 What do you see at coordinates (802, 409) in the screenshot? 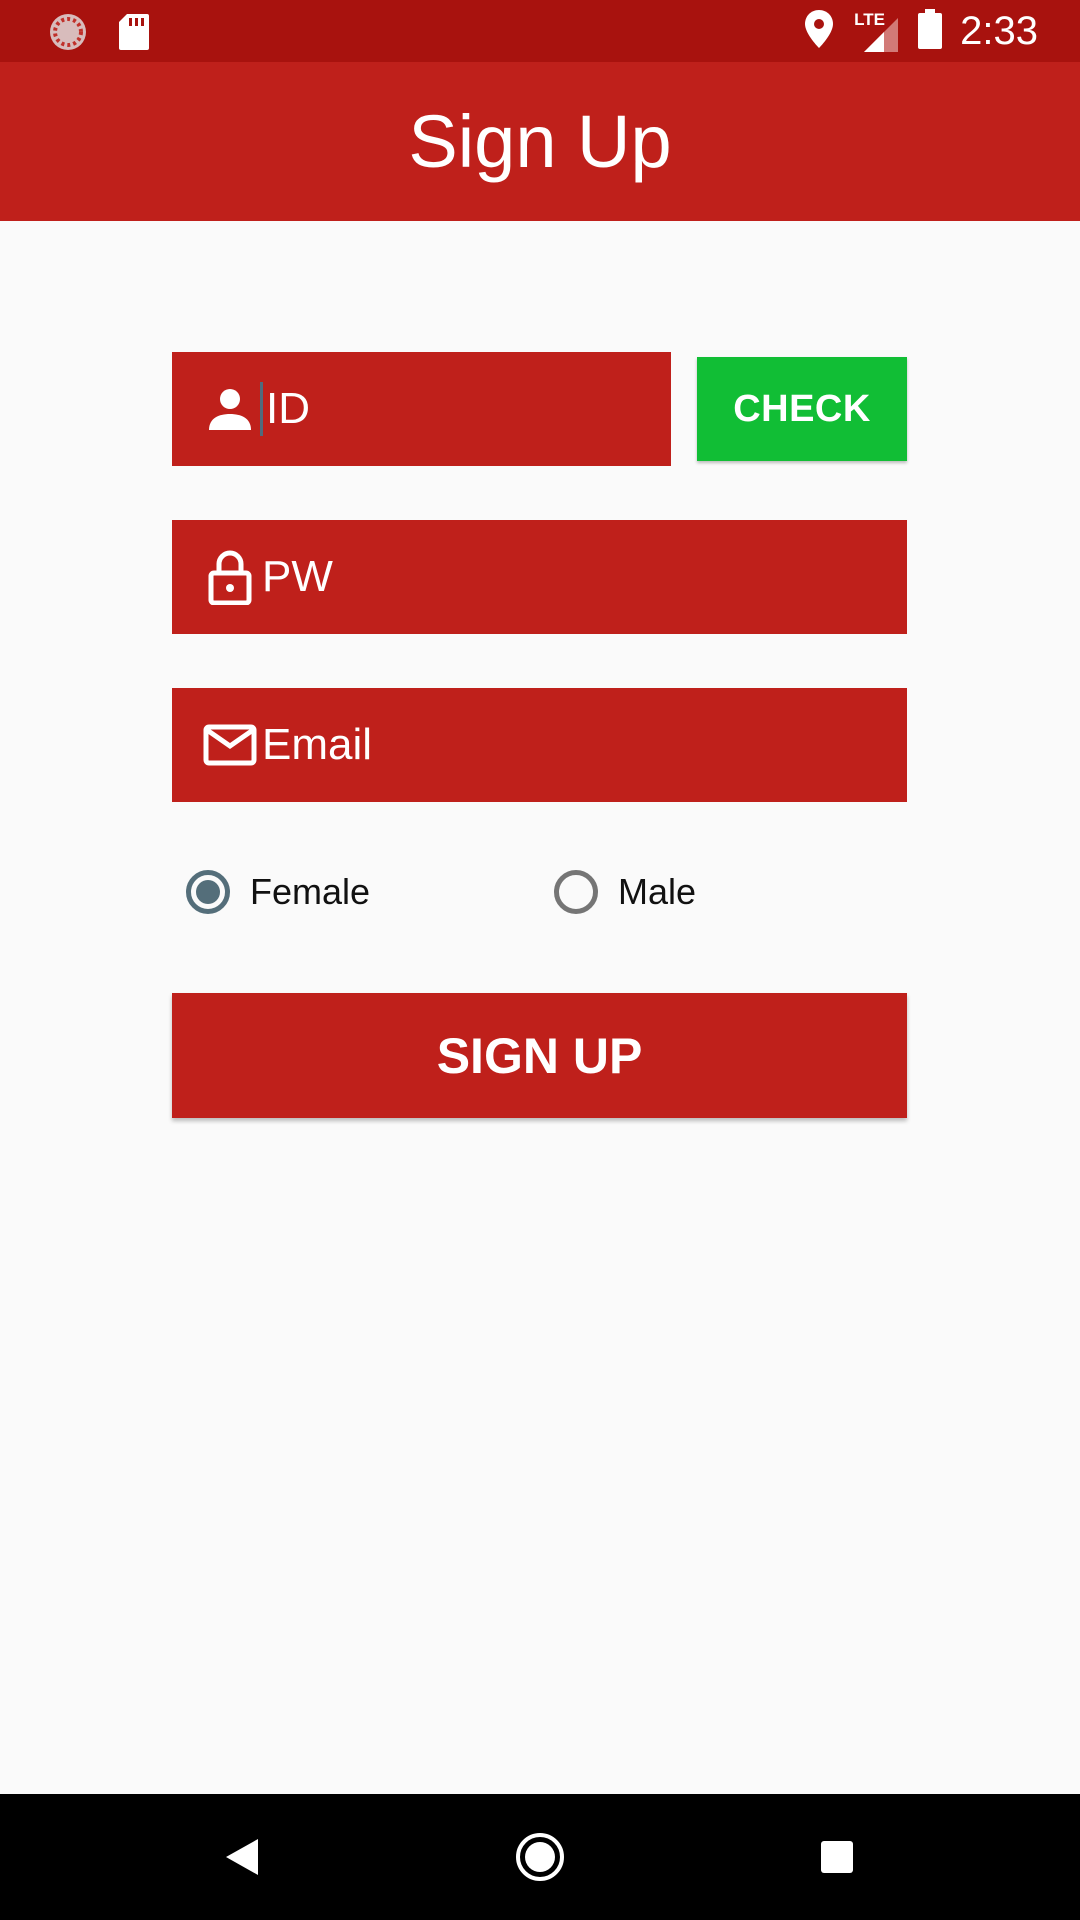
I see `check-button: CHECK` at bounding box center [802, 409].